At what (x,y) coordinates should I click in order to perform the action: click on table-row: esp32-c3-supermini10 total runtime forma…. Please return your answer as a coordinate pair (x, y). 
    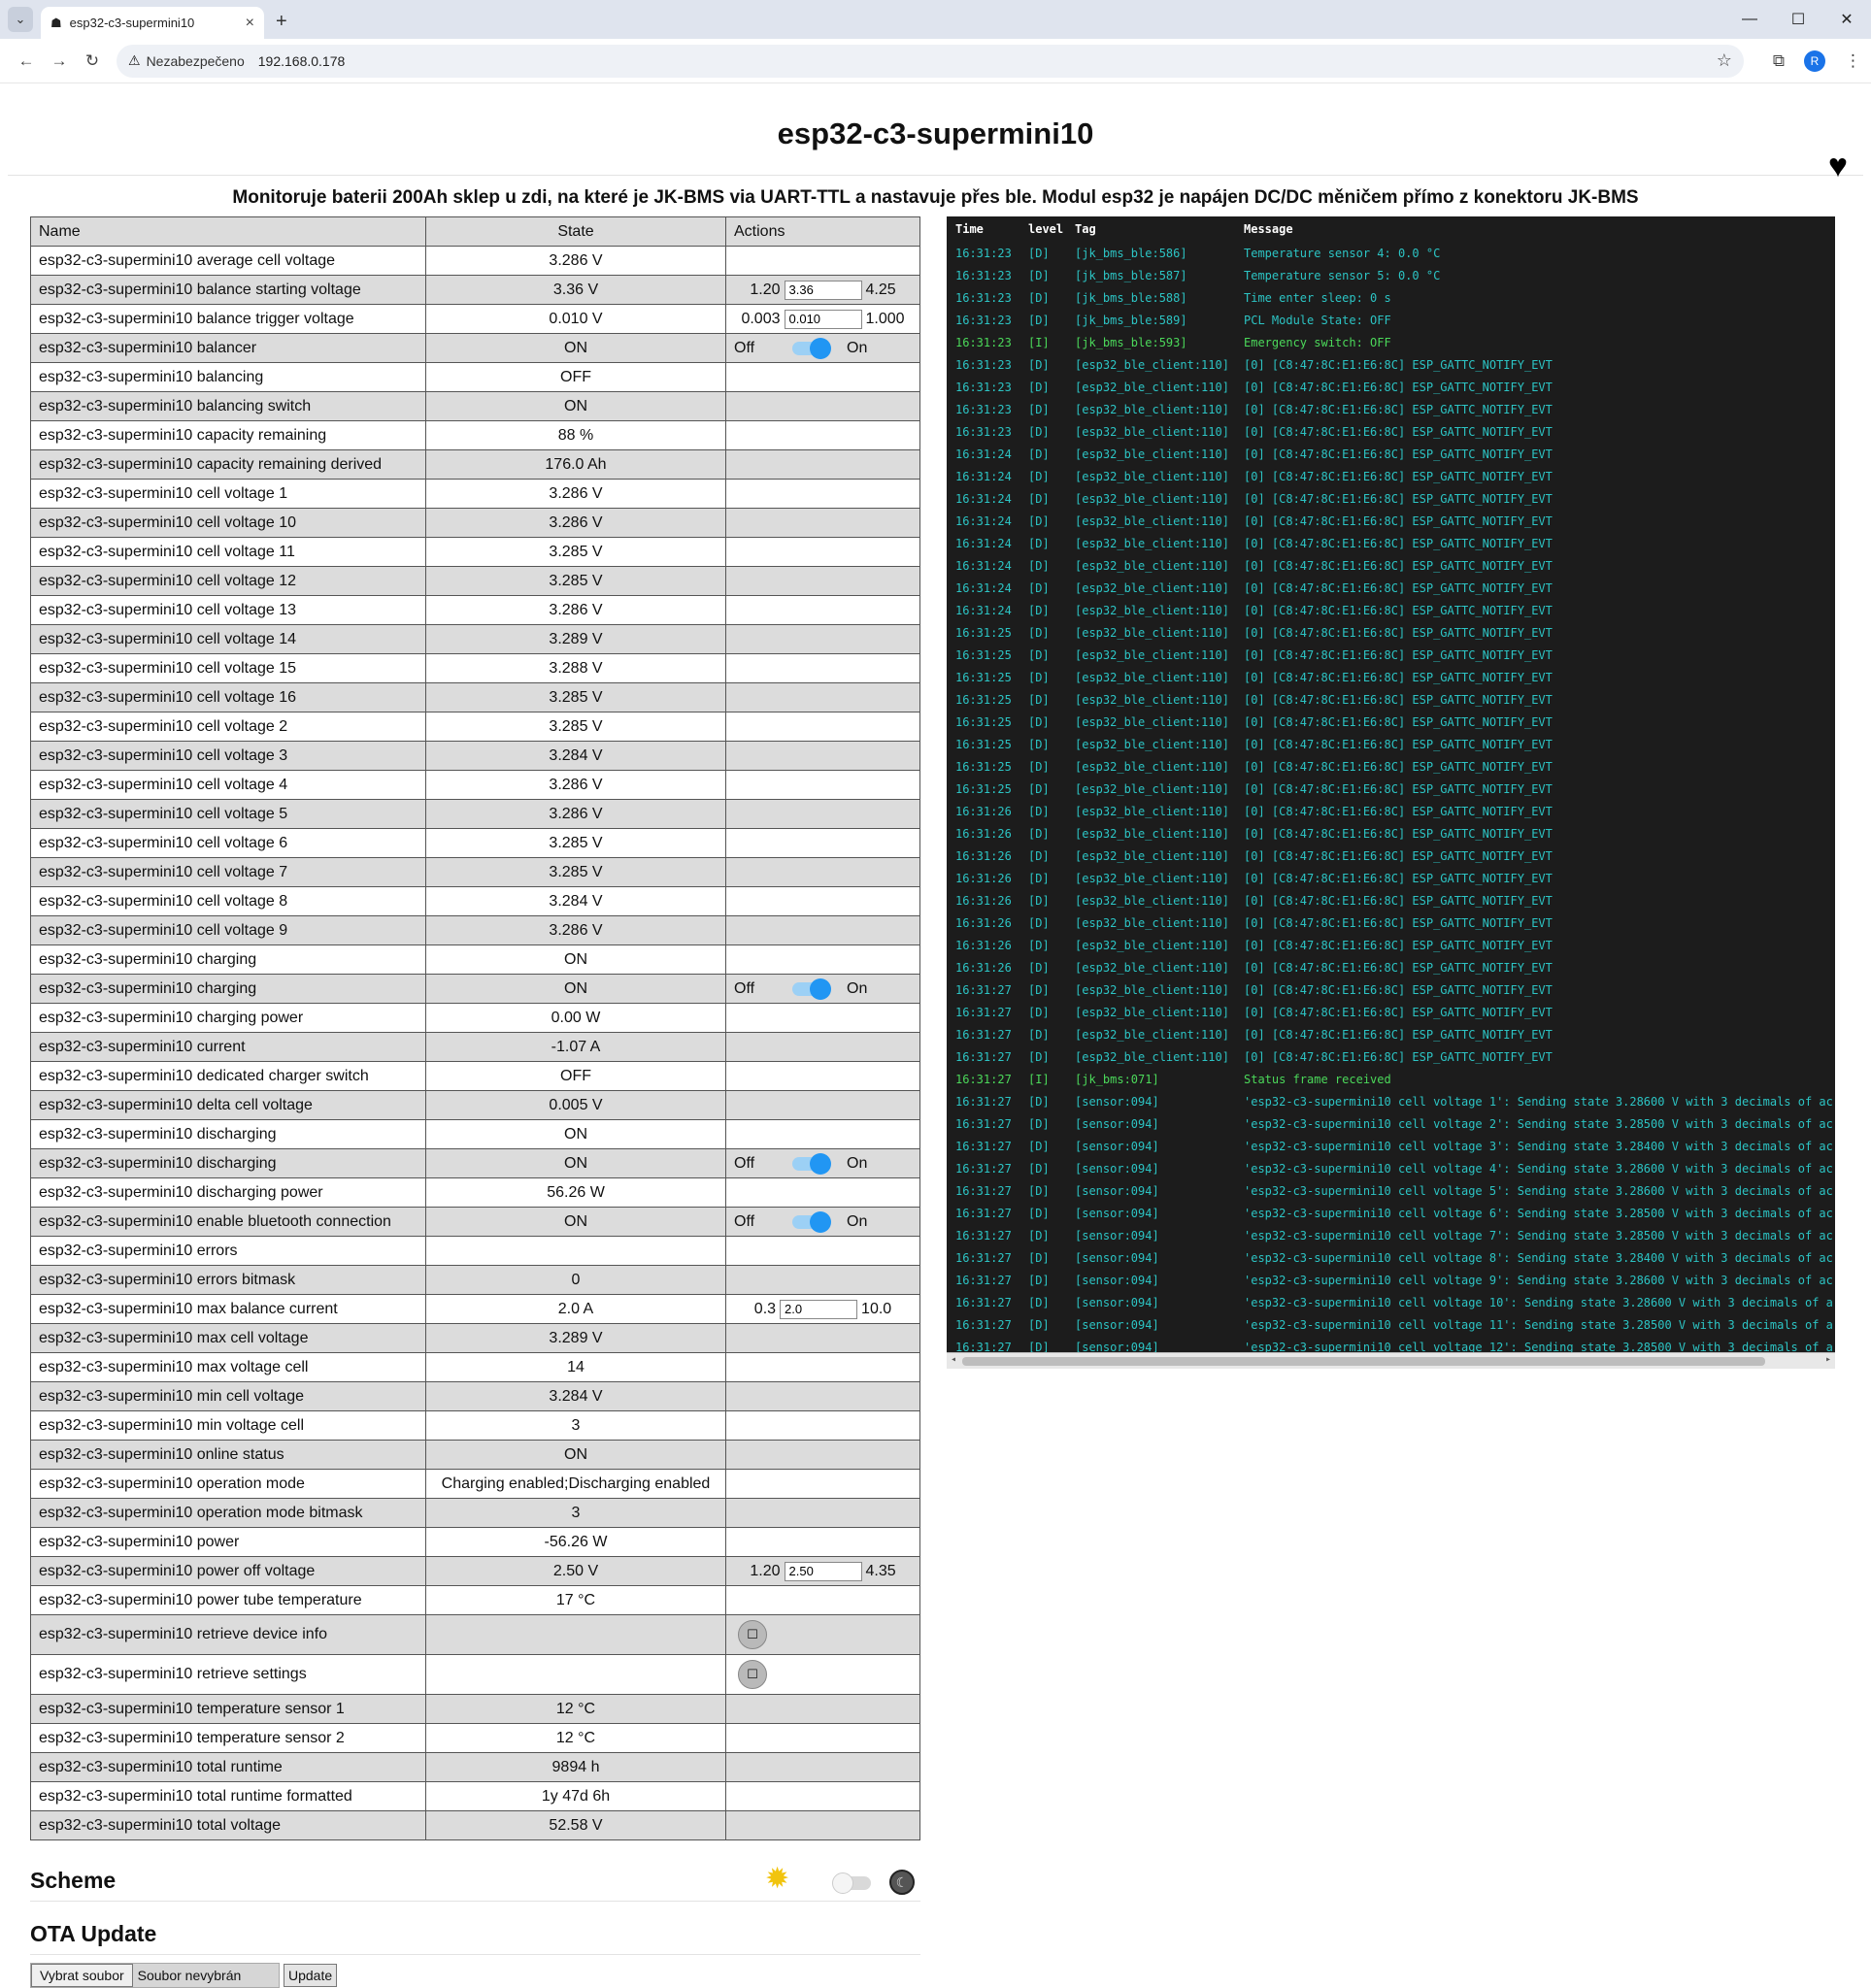
    Looking at the image, I should click on (475, 1796).